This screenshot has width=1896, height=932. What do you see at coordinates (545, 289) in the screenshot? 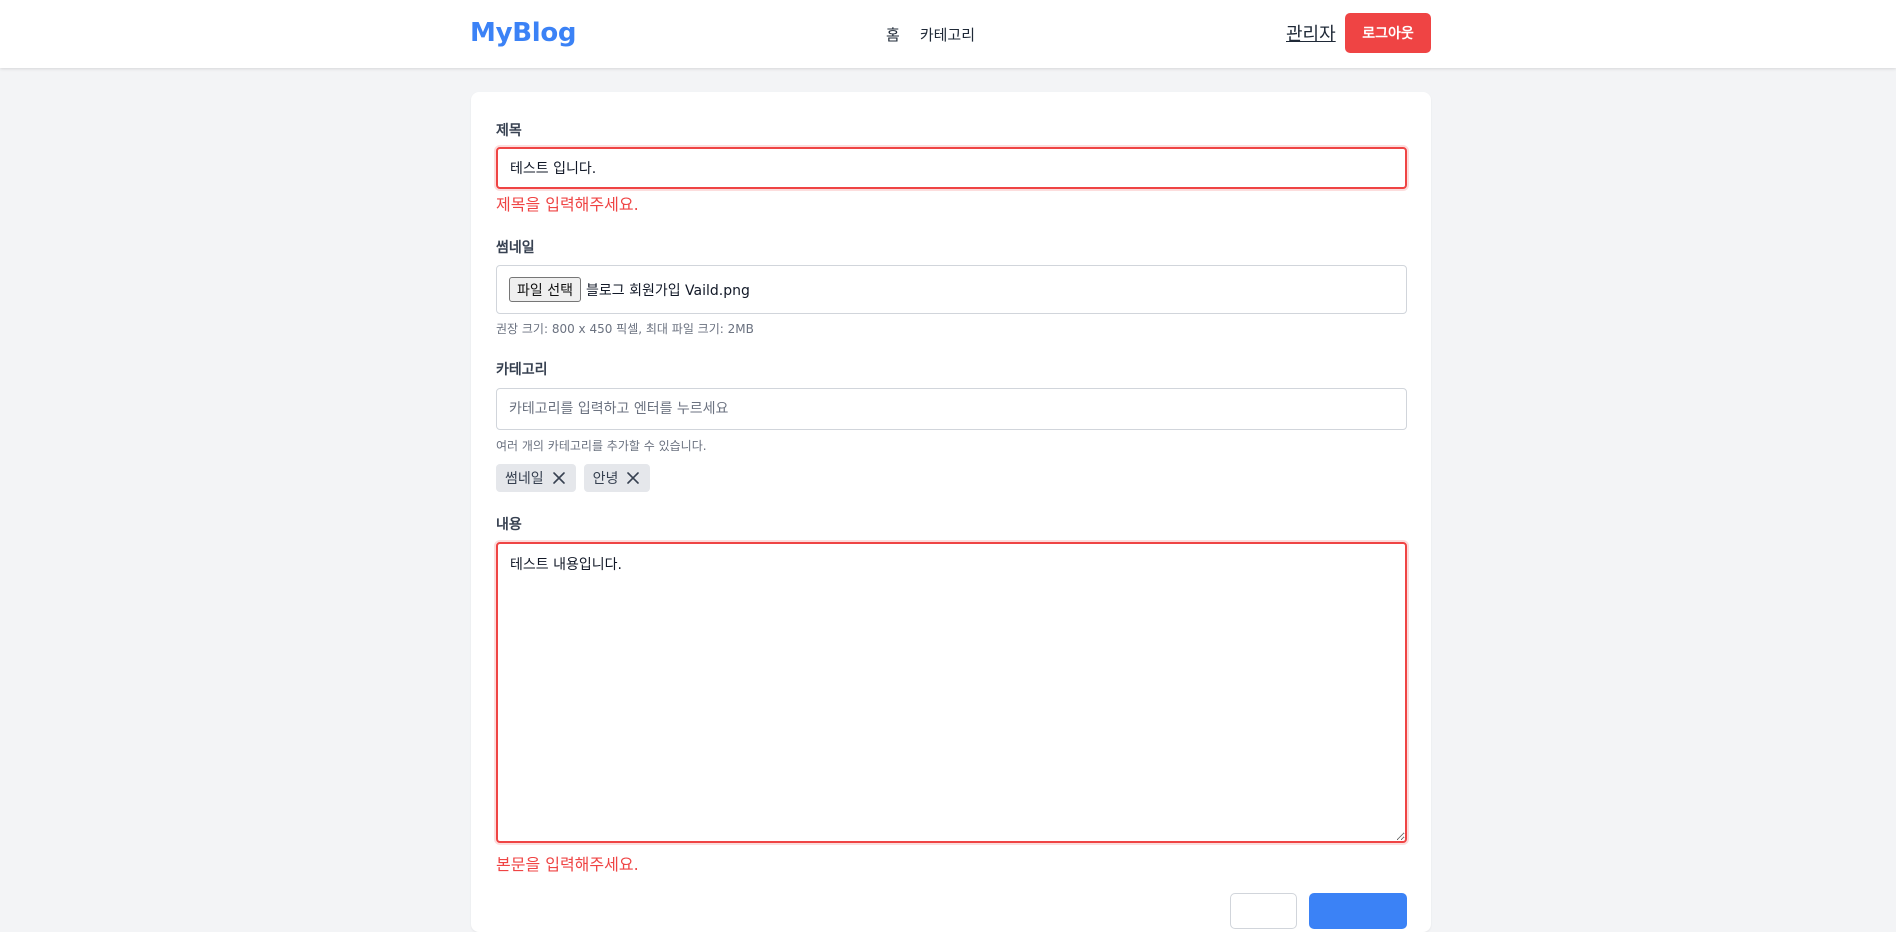
I see `choose-file-button: 파일 선택` at bounding box center [545, 289].